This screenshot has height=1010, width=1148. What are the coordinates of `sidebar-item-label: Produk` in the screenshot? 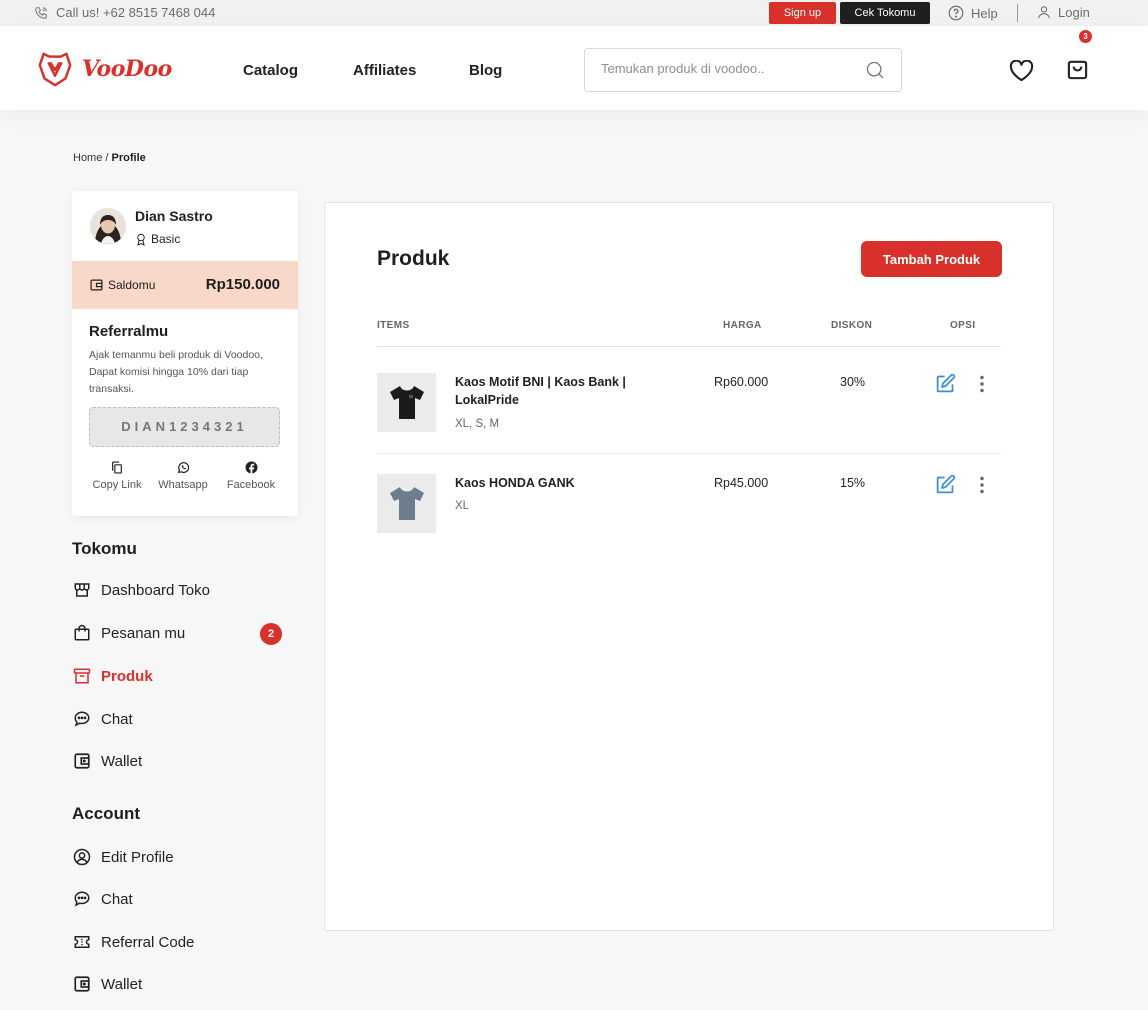 It's located at (127, 676).